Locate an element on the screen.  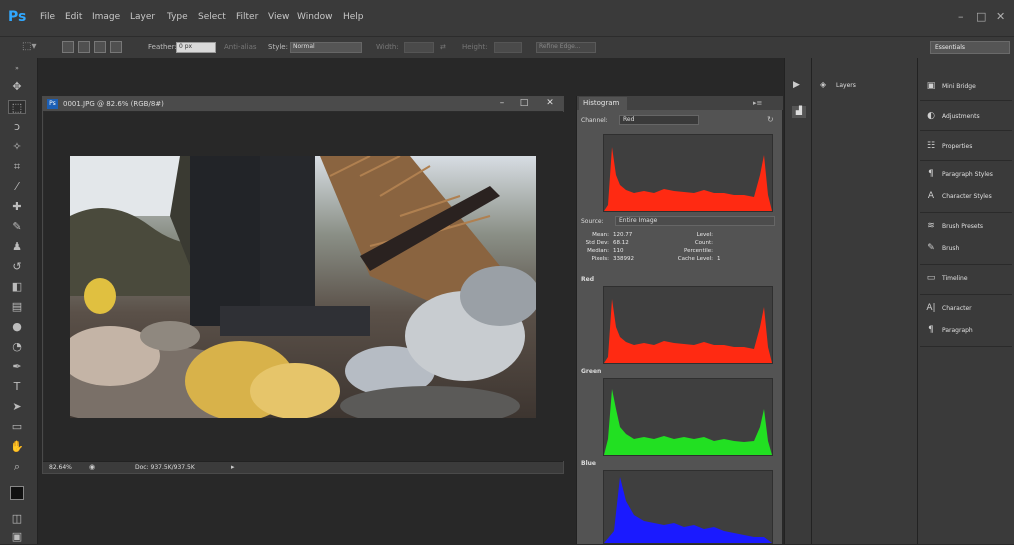
width-label: Width: is located at coordinates (387, 47).